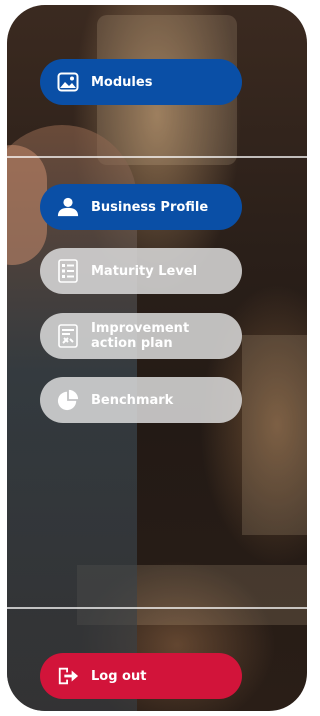 The width and height of the screenshot is (320, 716). What do you see at coordinates (68, 336) in the screenshot?
I see `plan-document-icon` at bounding box center [68, 336].